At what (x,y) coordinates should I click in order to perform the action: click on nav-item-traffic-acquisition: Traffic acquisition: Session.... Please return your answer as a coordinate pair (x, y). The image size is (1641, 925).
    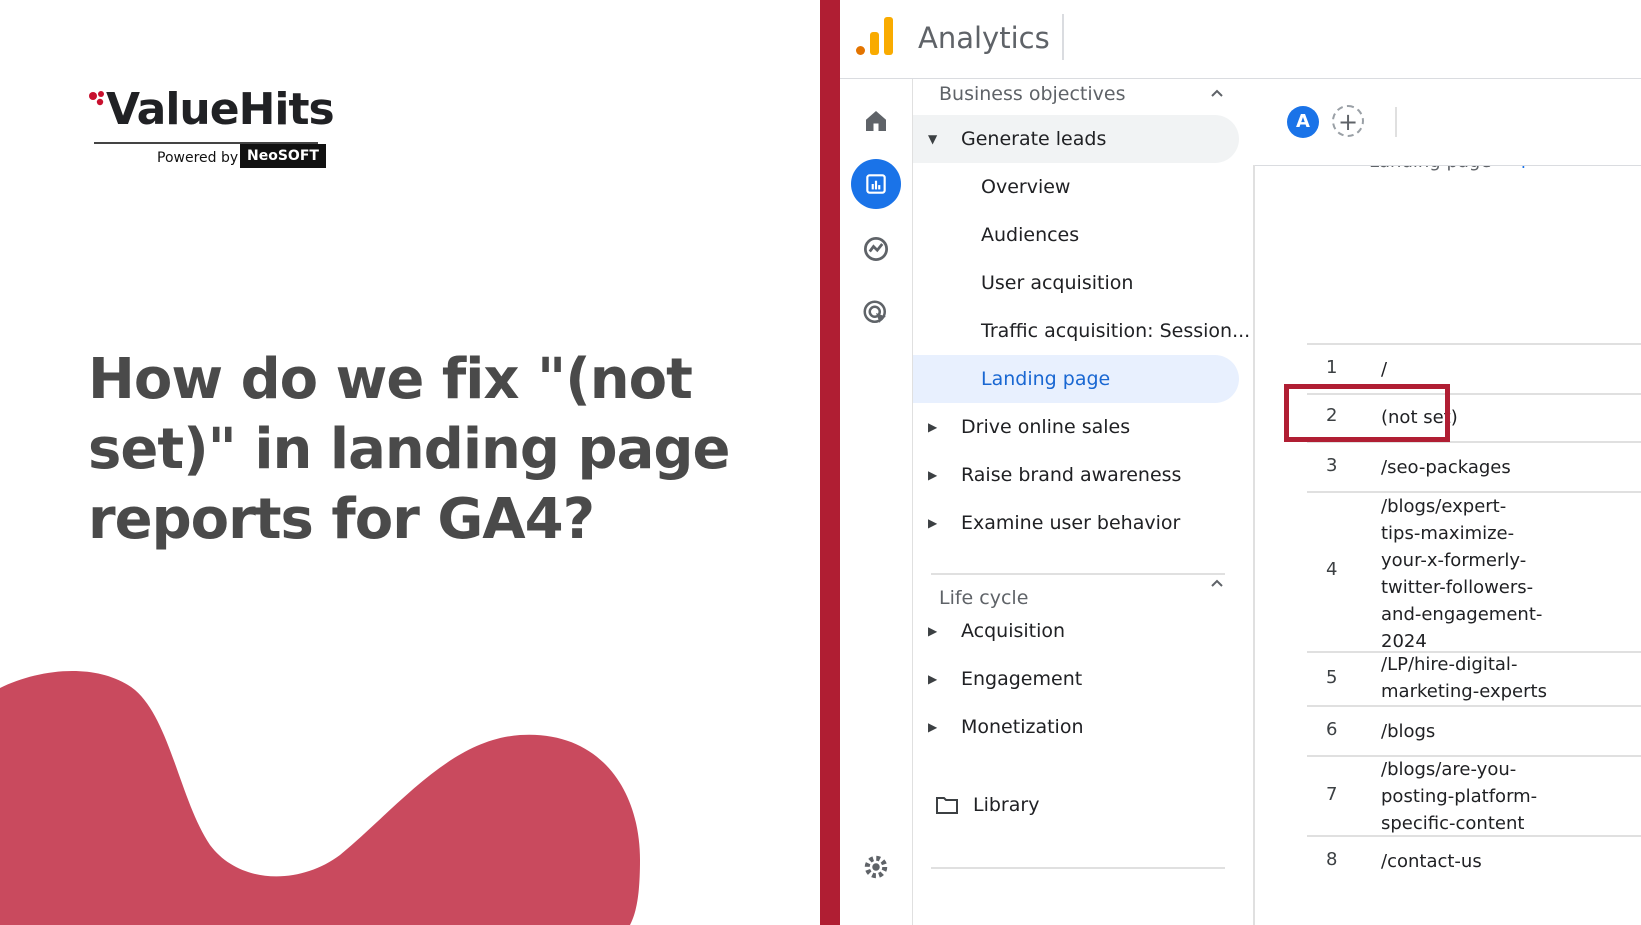
    Looking at the image, I should click on (1081, 331).